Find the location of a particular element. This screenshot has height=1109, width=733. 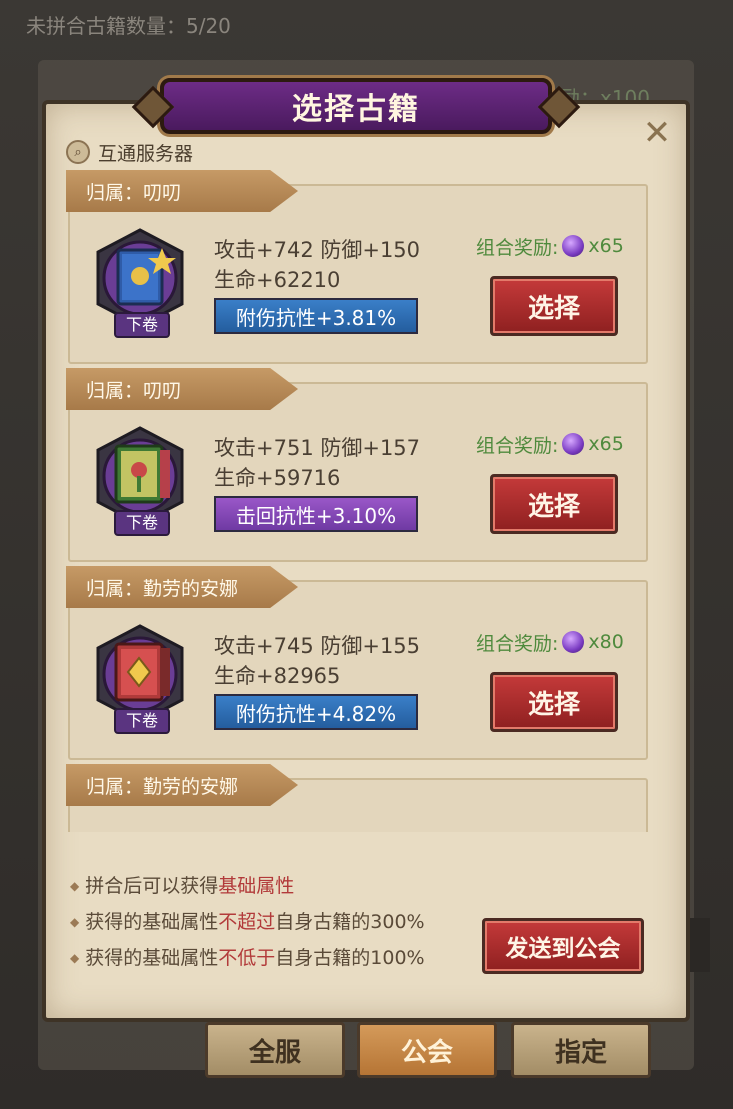

close-button: ✕ is located at coordinates (657, 133).